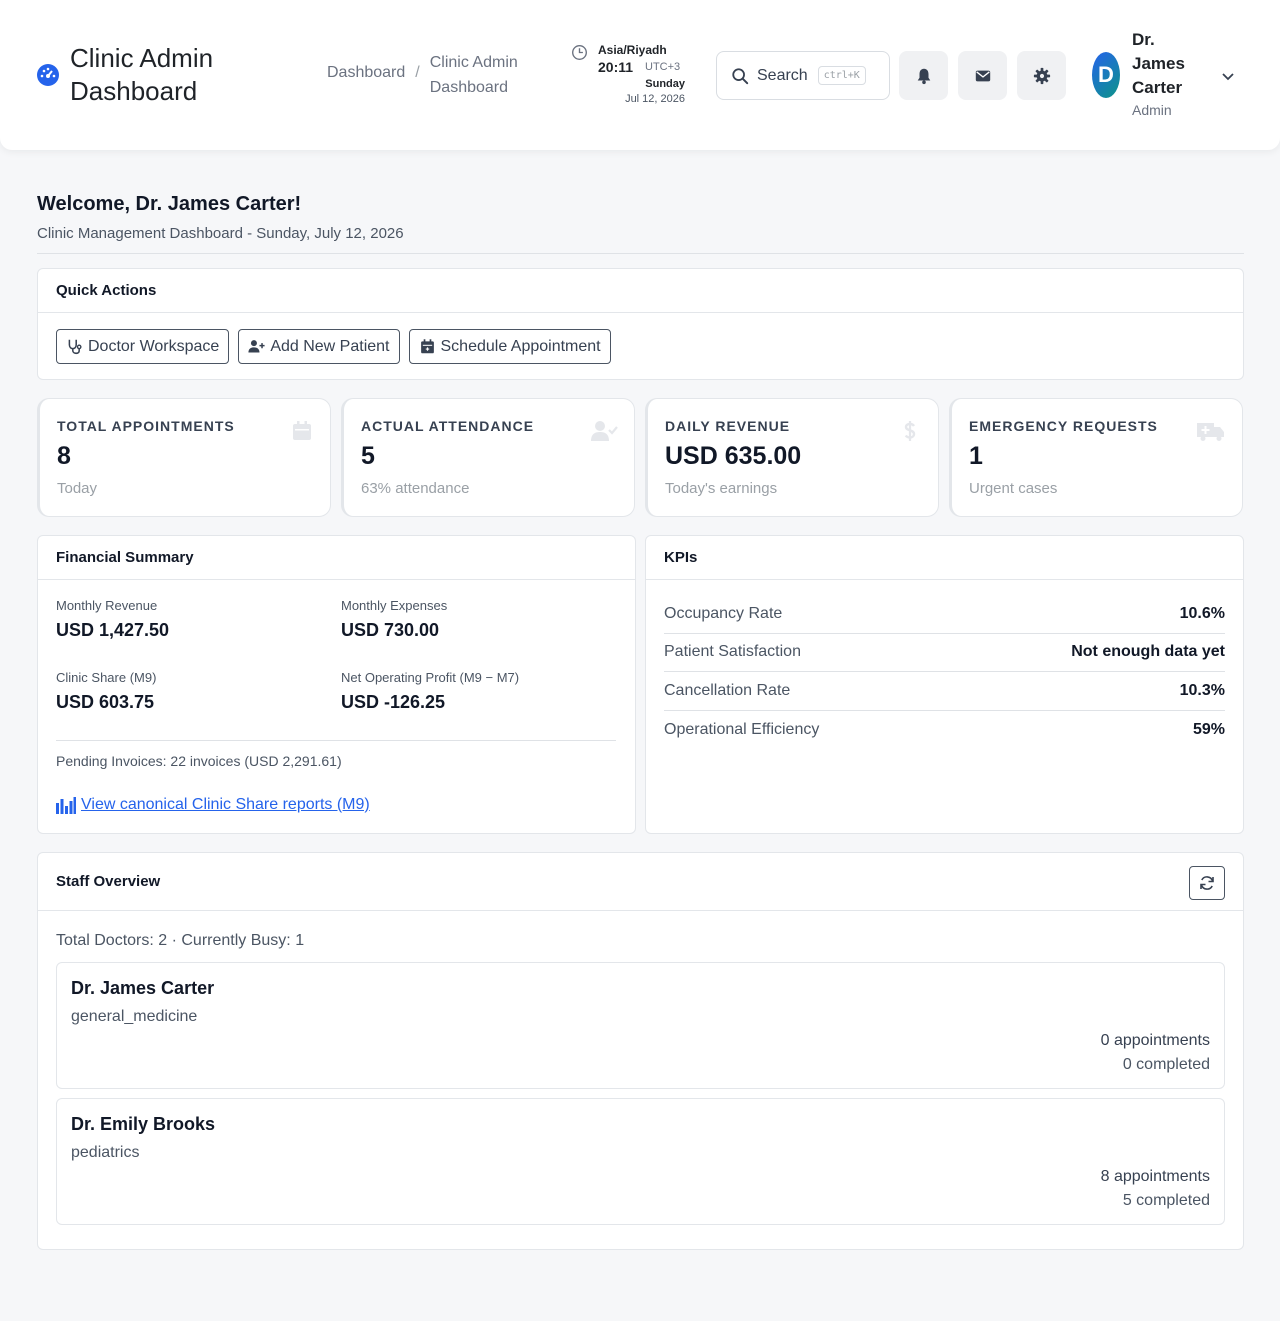  I want to click on doctor-workspace-button: Doctor Workspace, so click(143, 346).